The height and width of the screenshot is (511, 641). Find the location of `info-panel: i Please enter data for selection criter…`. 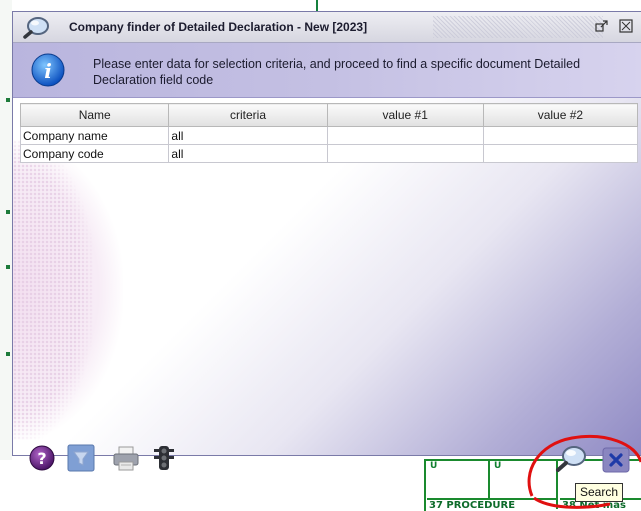

info-panel: i Please enter data for selection criter… is located at coordinates (327, 70).